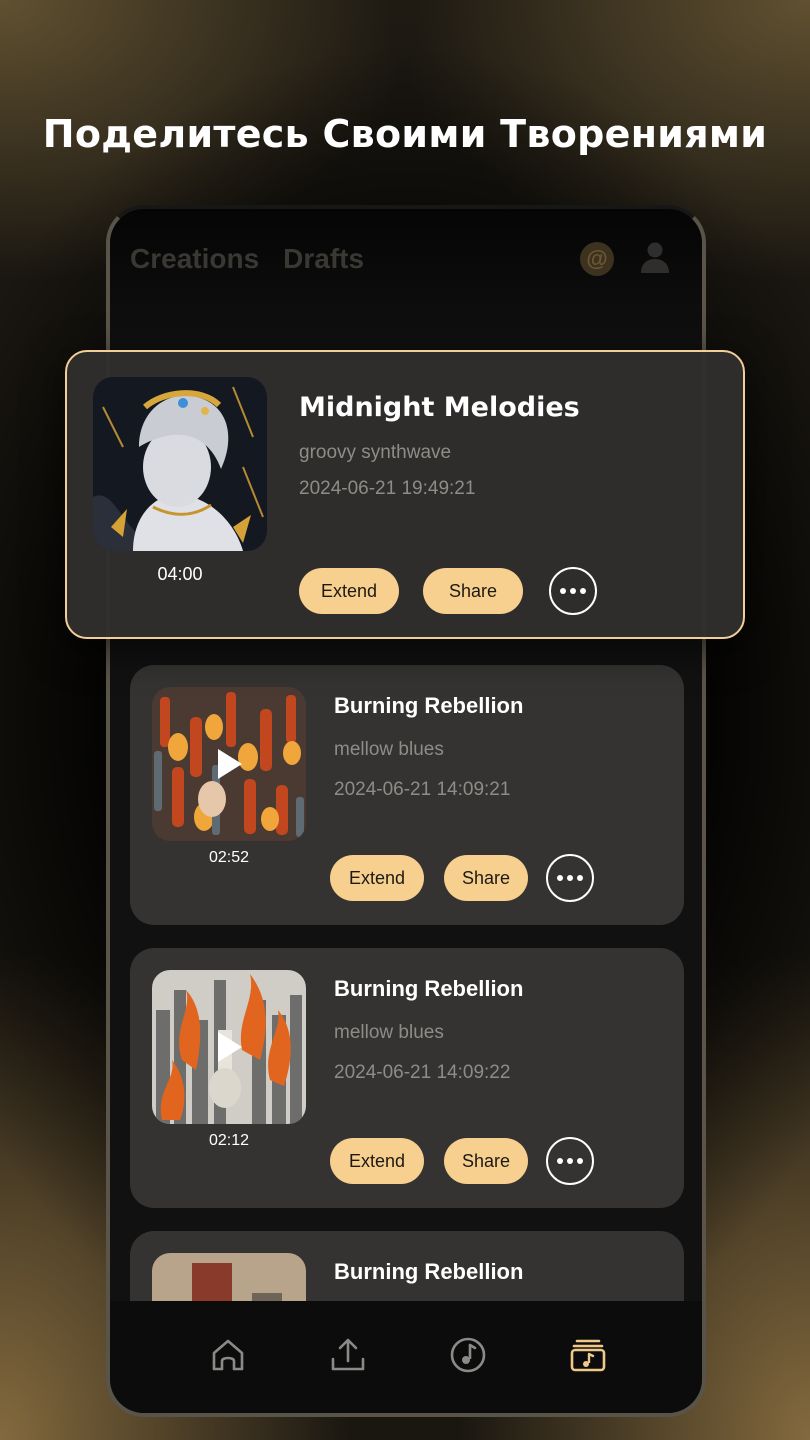  What do you see at coordinates (229, 1140) in the screenshot?
I see `track-duration: 02:12` at bounding box center [229, 1140].